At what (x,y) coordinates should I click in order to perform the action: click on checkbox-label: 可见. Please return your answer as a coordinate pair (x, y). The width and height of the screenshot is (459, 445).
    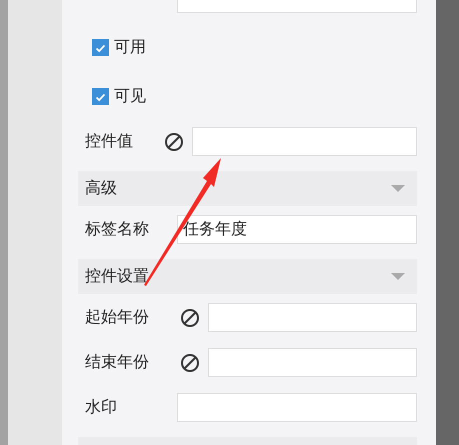
    Looking at the image, I should click on (130, 96).